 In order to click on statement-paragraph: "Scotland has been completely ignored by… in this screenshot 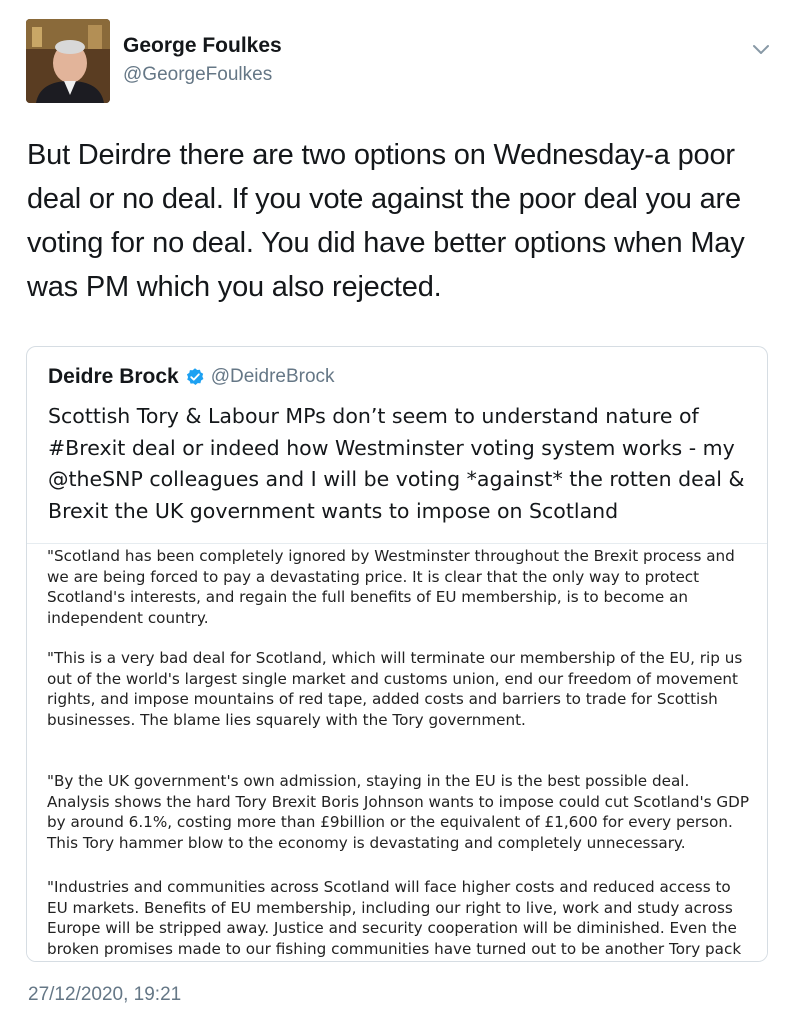, I will do `click(391, 587)`.